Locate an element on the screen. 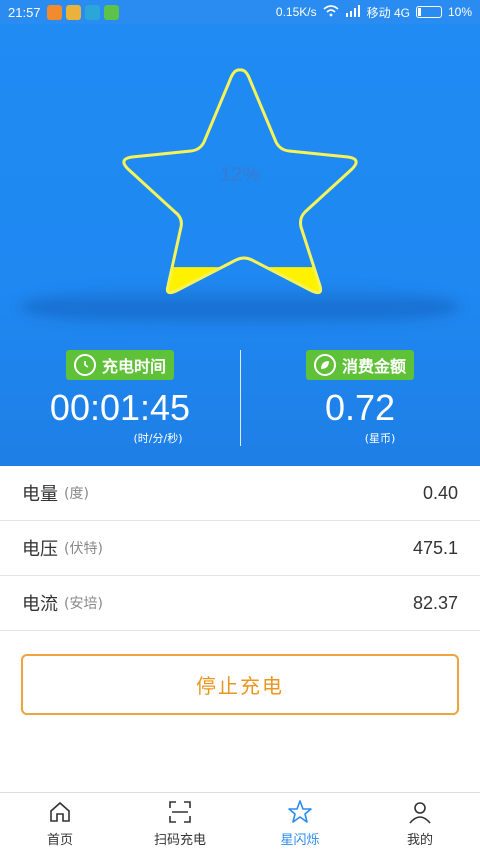 This screenshot has width=480, height=854. charge-time-label: 充电时间 is located at coordinates (133, 366).